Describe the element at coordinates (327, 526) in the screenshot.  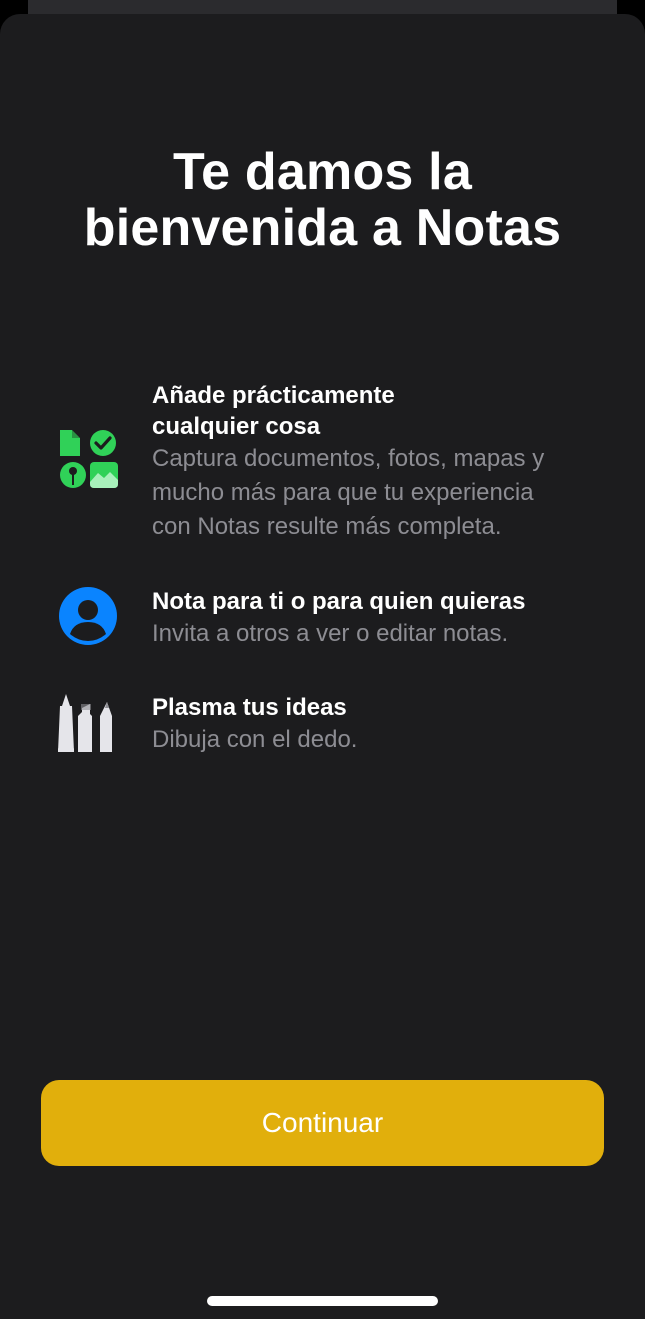
I see `feature-attachments-desc-line3: con Notas resulte más completa.` at that location.